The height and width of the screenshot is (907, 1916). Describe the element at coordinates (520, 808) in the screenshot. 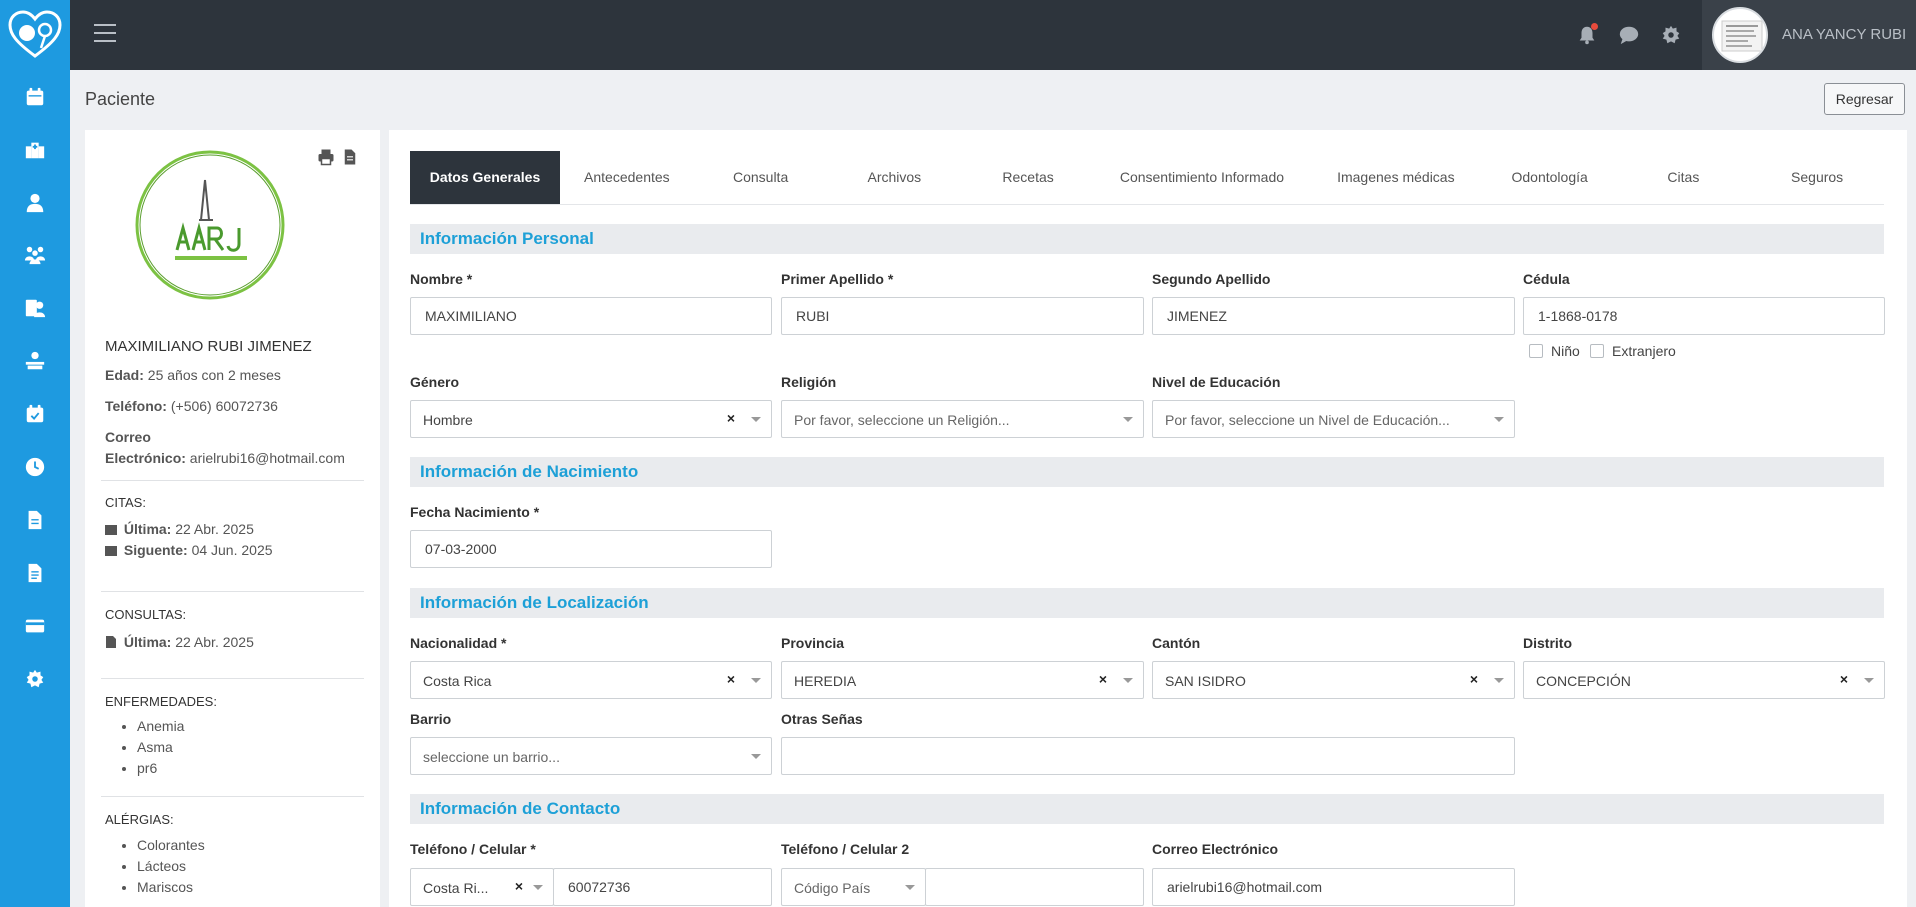

I see `section-title: Información de Contacto` at that location.